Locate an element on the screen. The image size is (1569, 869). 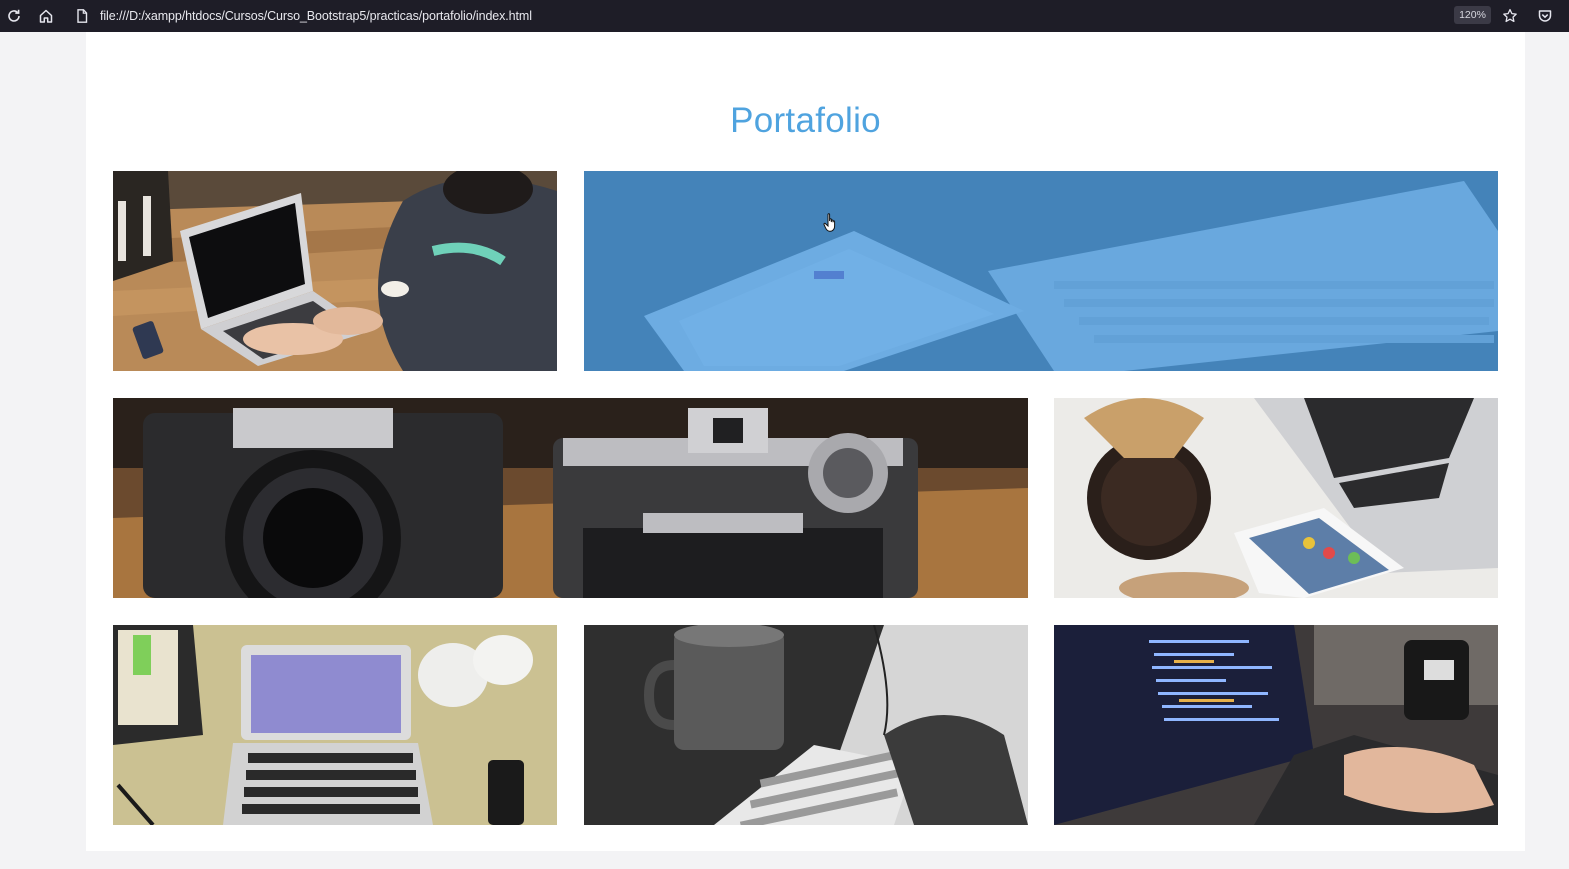
page-title: Portafolio is located at coordinates (805, 120).